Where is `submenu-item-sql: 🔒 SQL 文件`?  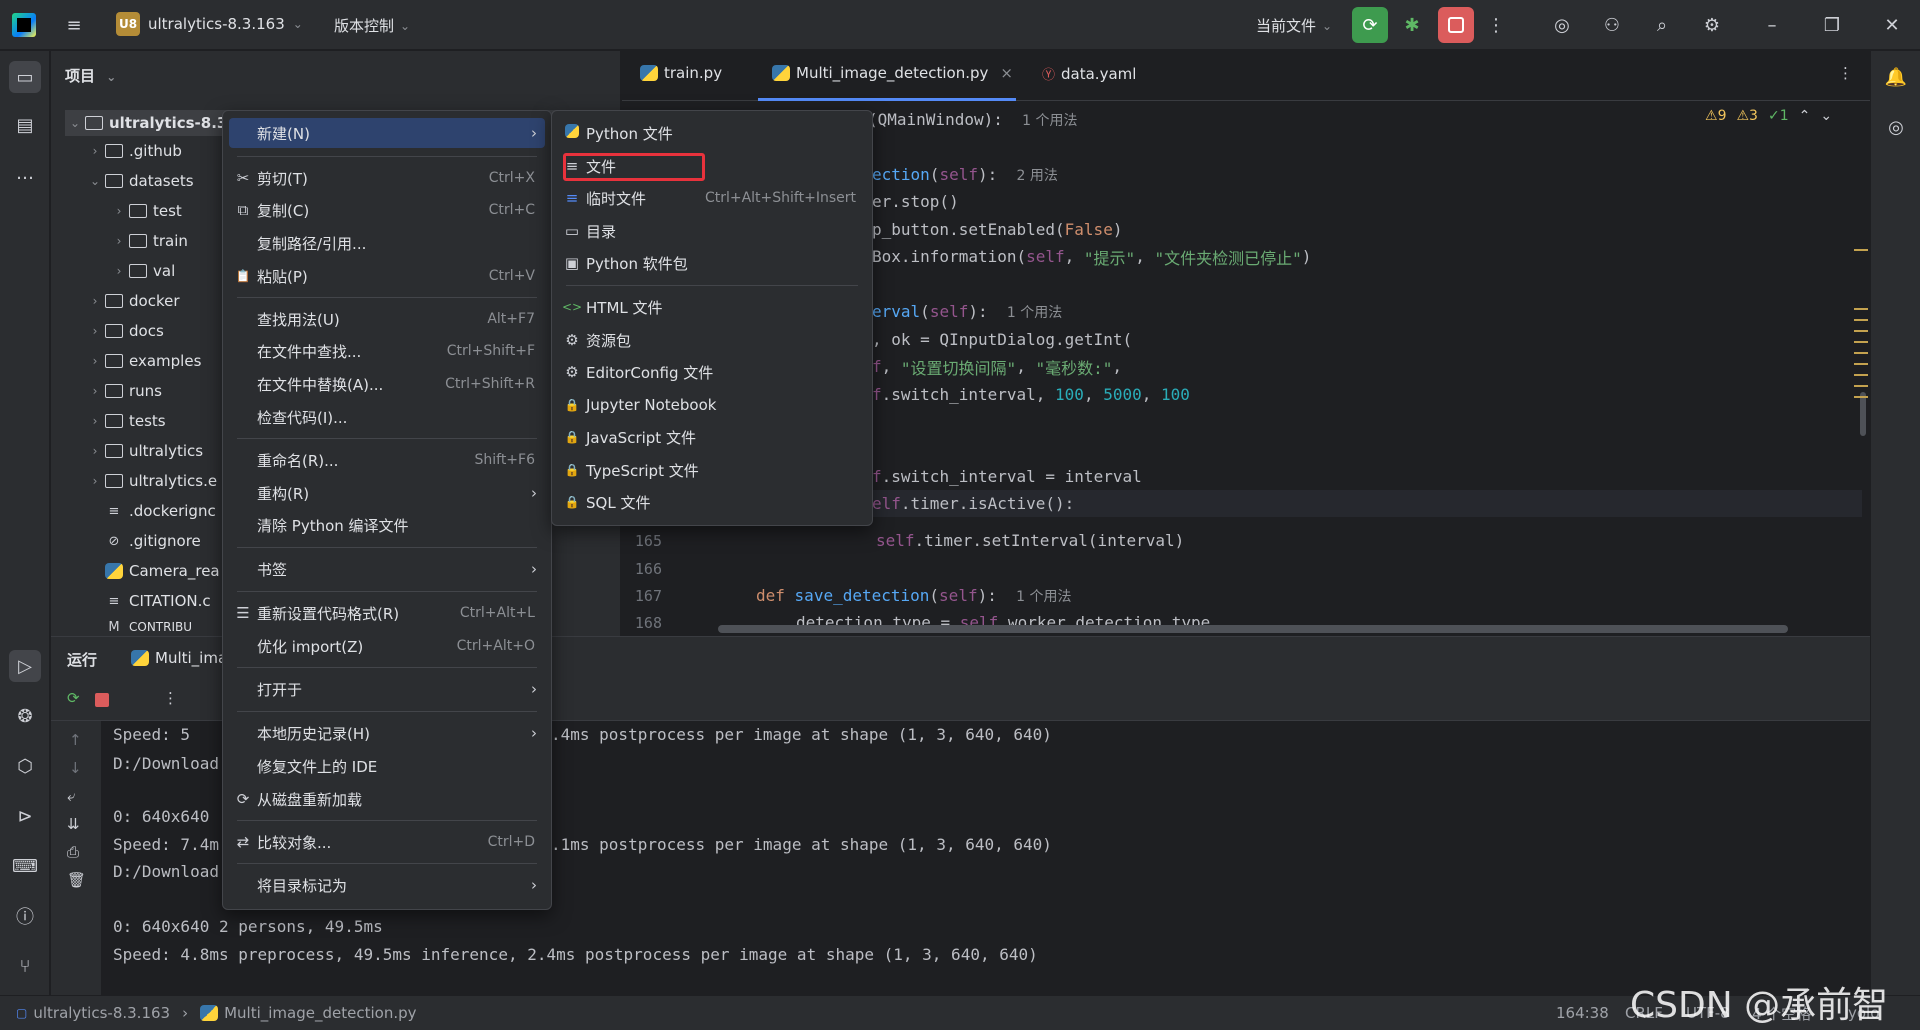 submenu-item-sql: 🔒 SQL 文件 is located at coordinates (712, 502).